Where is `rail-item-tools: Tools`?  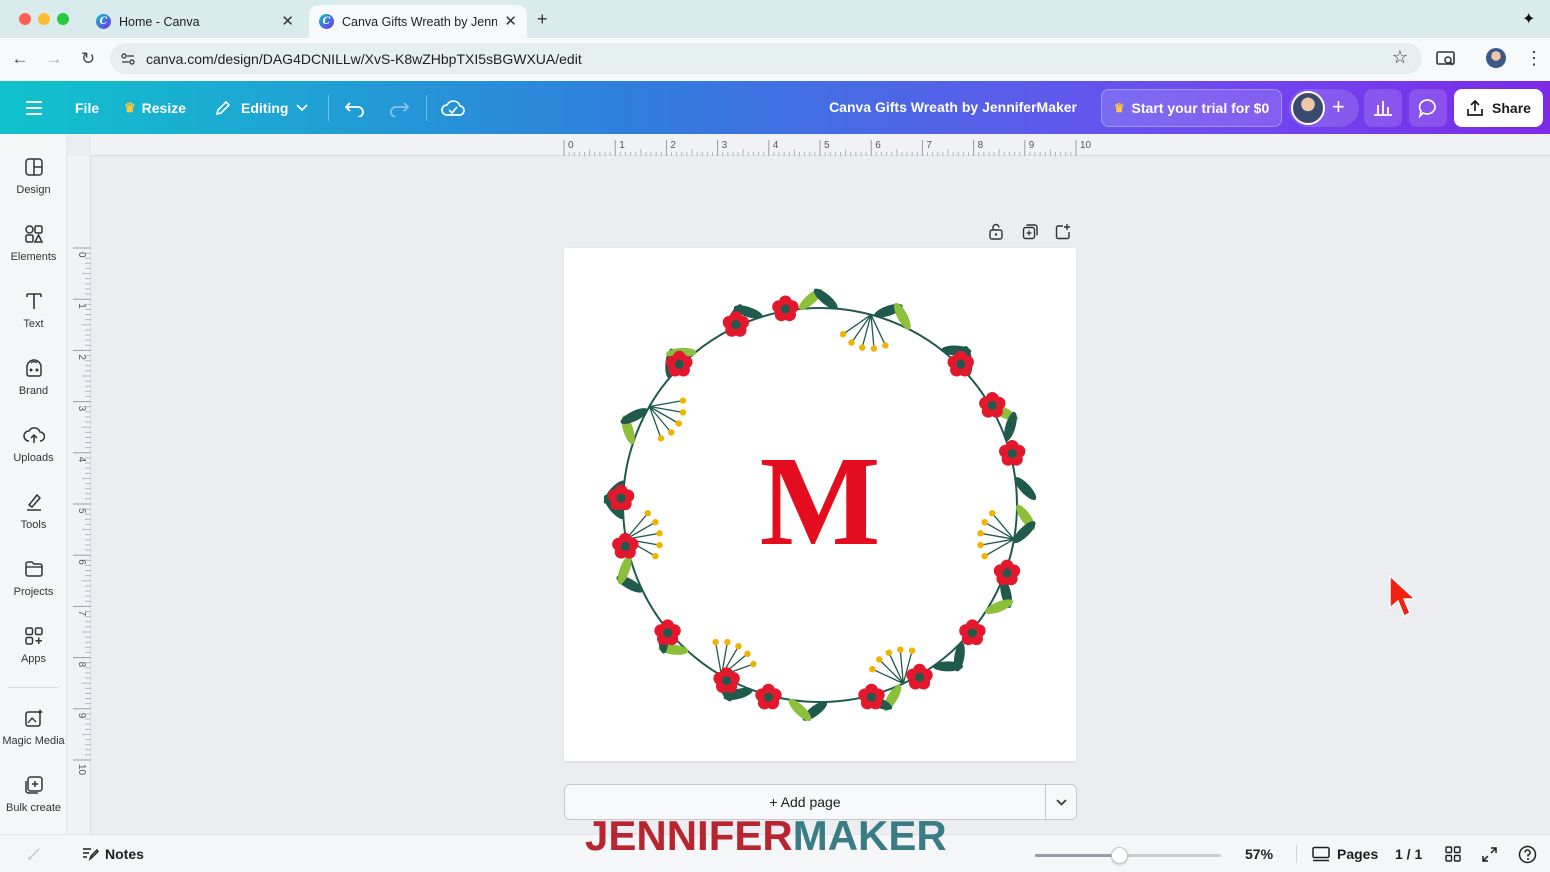
rail-item-tools: Tools is located at coordinates (33, 513).